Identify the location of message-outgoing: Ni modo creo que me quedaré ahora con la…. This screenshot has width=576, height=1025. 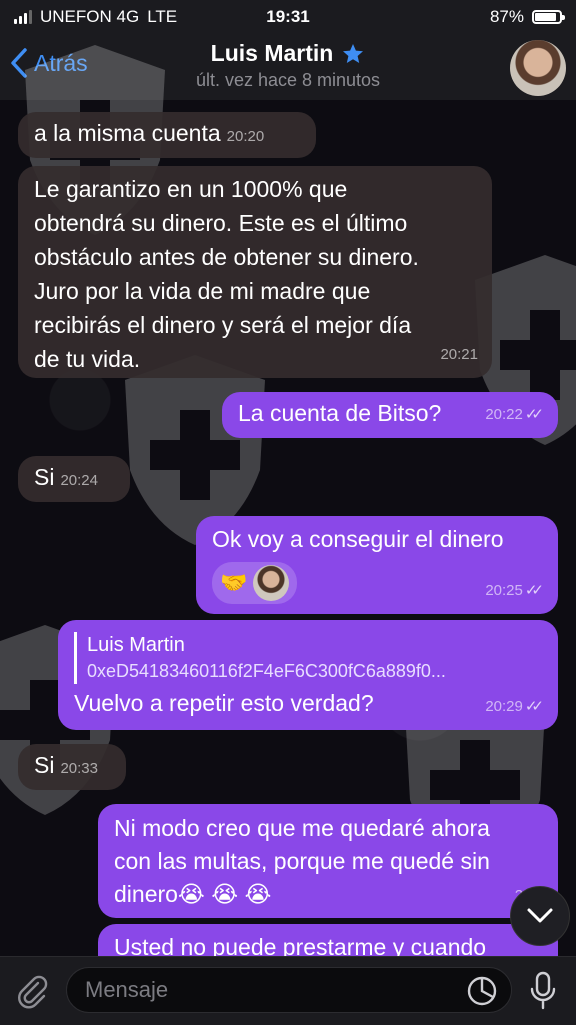
(328, 861).